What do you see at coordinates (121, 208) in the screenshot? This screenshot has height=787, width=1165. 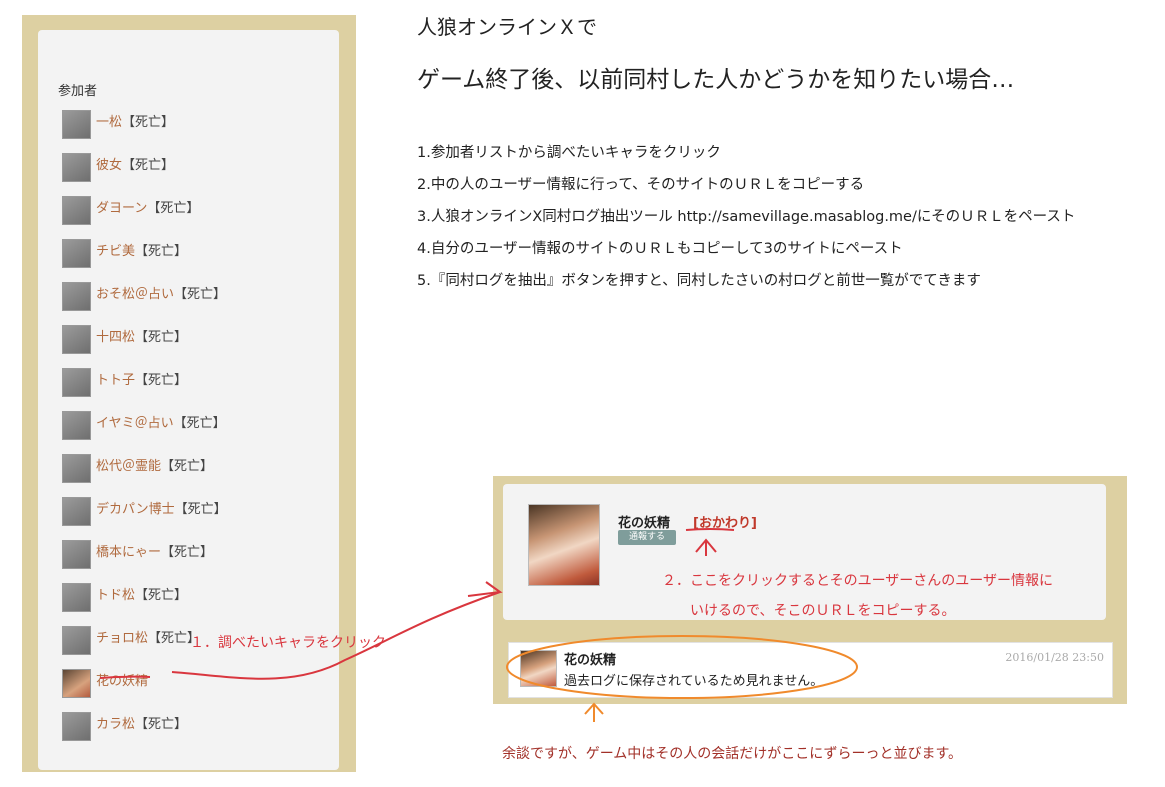 I see `participant-name: ダヨーン` at bounding box center [121, 208].